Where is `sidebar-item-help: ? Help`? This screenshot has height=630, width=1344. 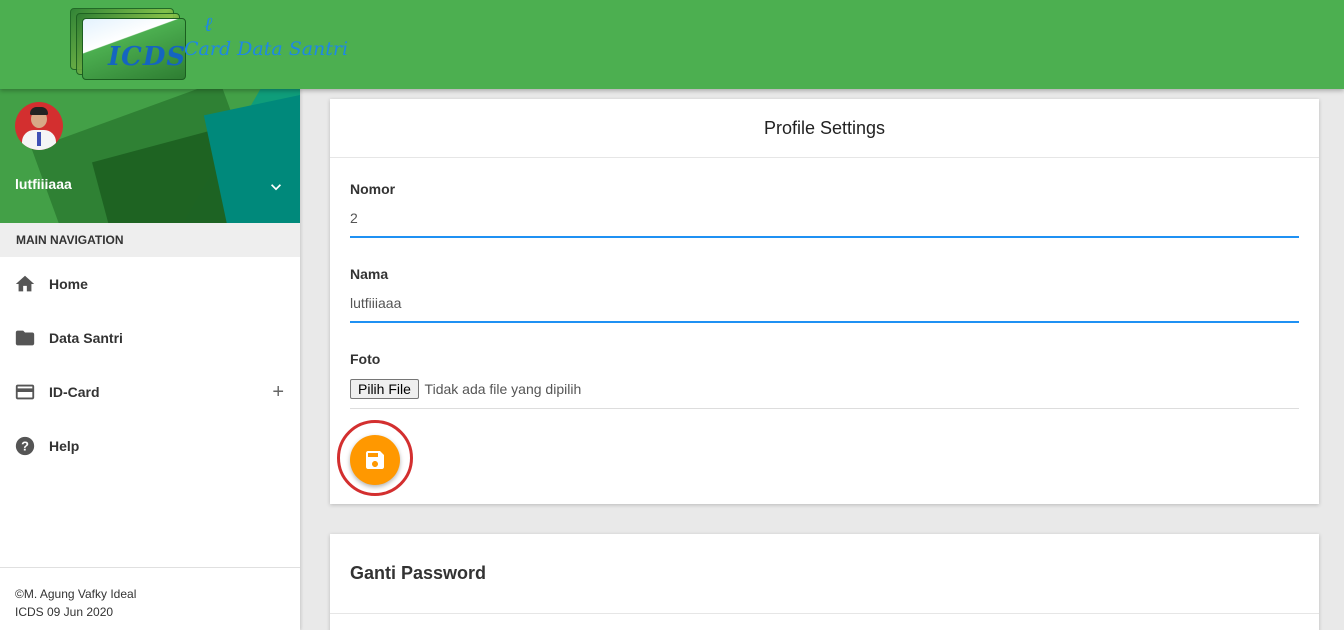
sidebar-item-help: ? Help is located at coordinates (150, 446).